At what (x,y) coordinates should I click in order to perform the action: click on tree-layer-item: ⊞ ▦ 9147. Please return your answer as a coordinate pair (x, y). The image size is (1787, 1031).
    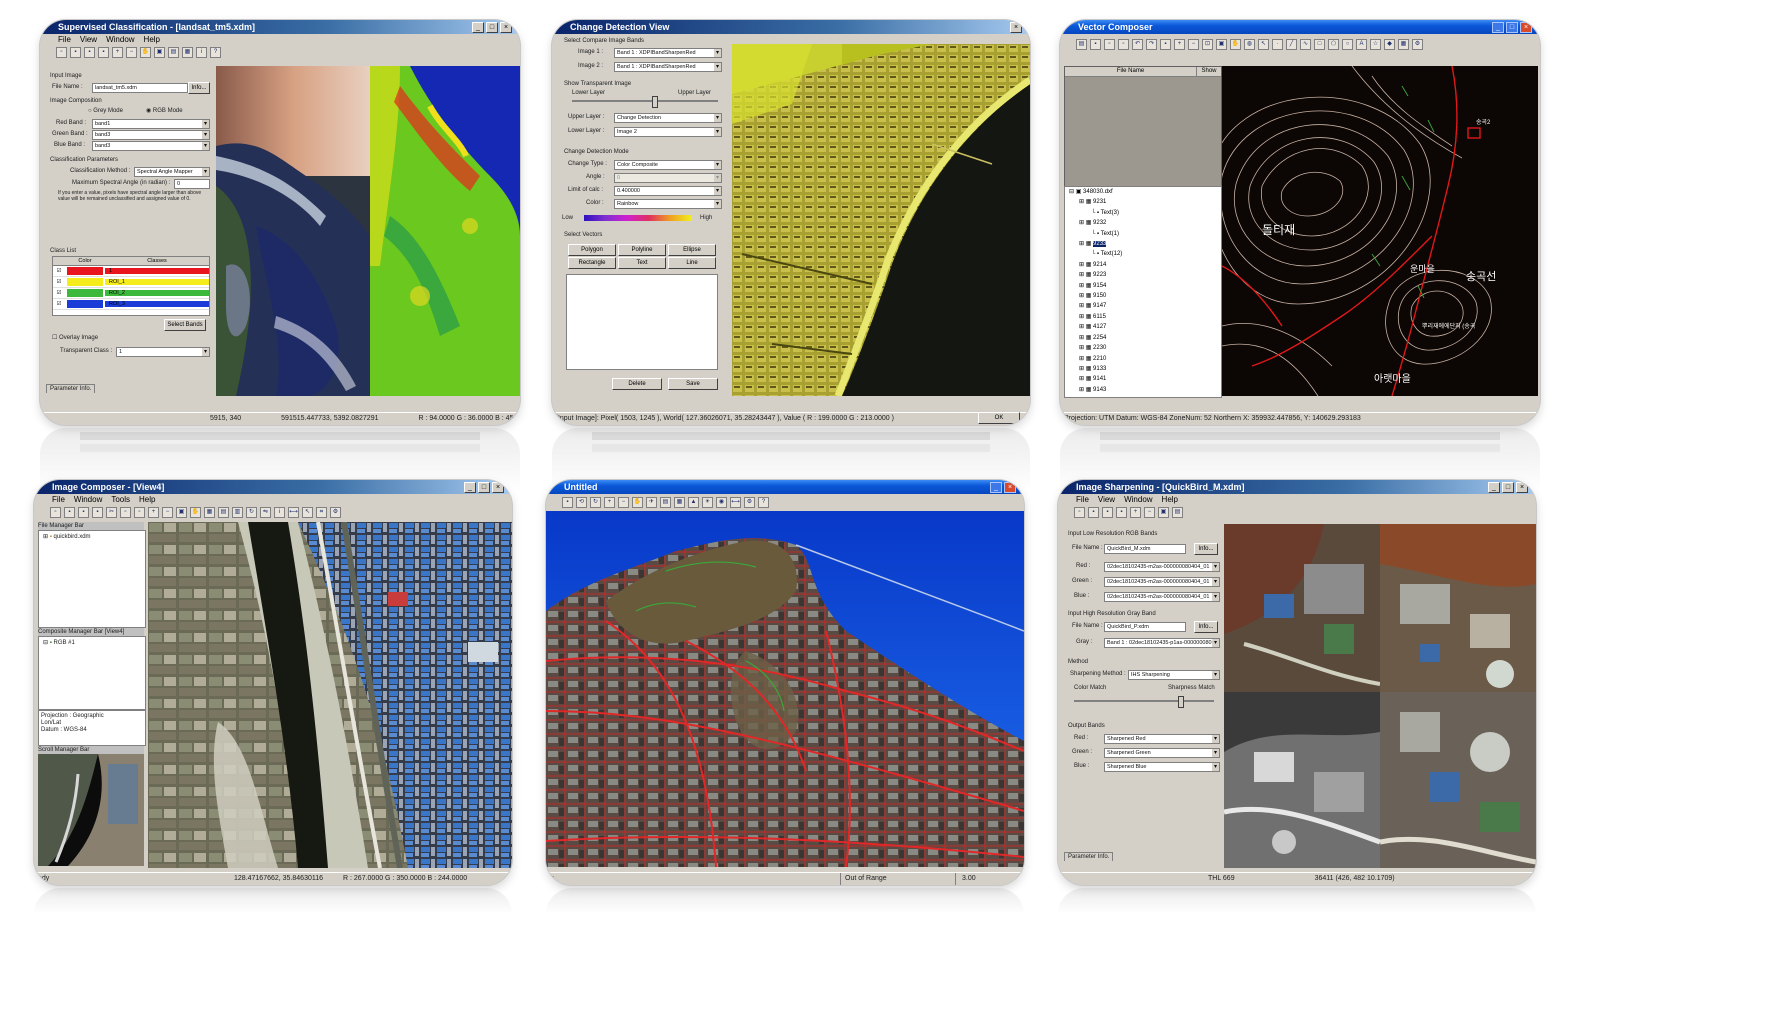
    Looking at the image, I should click on (1143, 306).